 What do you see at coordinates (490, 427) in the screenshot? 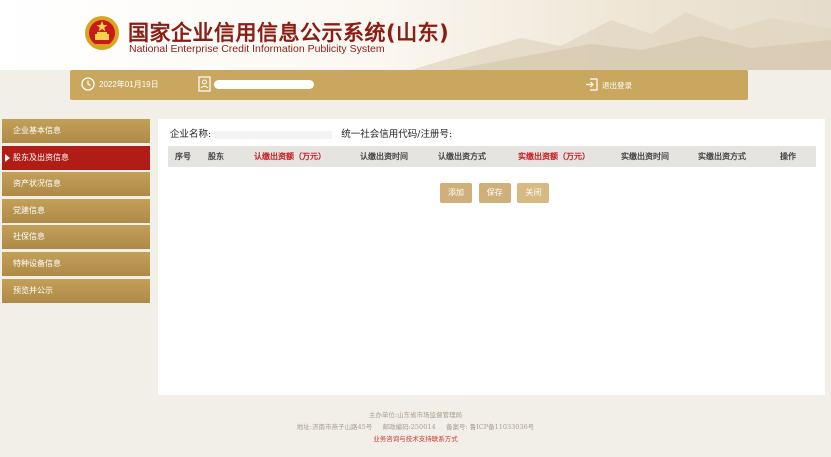
I see `footer-icp: 备案号: 鲁ICP备11033036号` at bounding box center [490, 427].